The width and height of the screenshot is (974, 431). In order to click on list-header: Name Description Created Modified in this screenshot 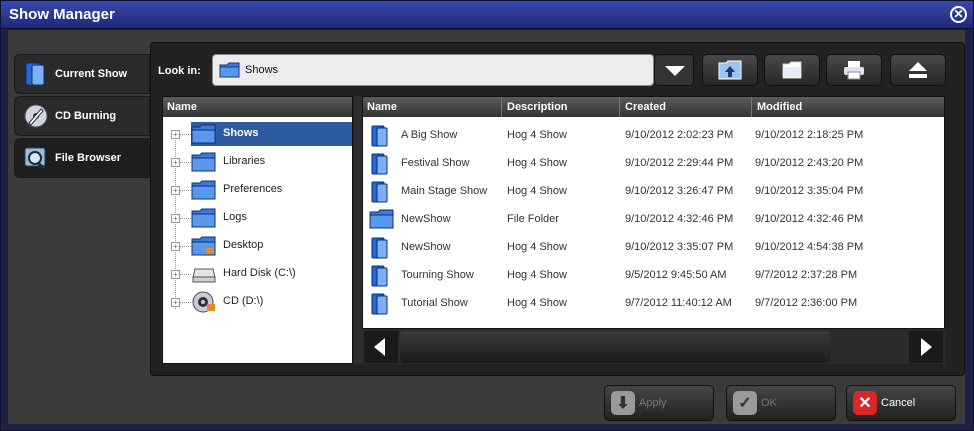, I will do `click(653, 107)`.